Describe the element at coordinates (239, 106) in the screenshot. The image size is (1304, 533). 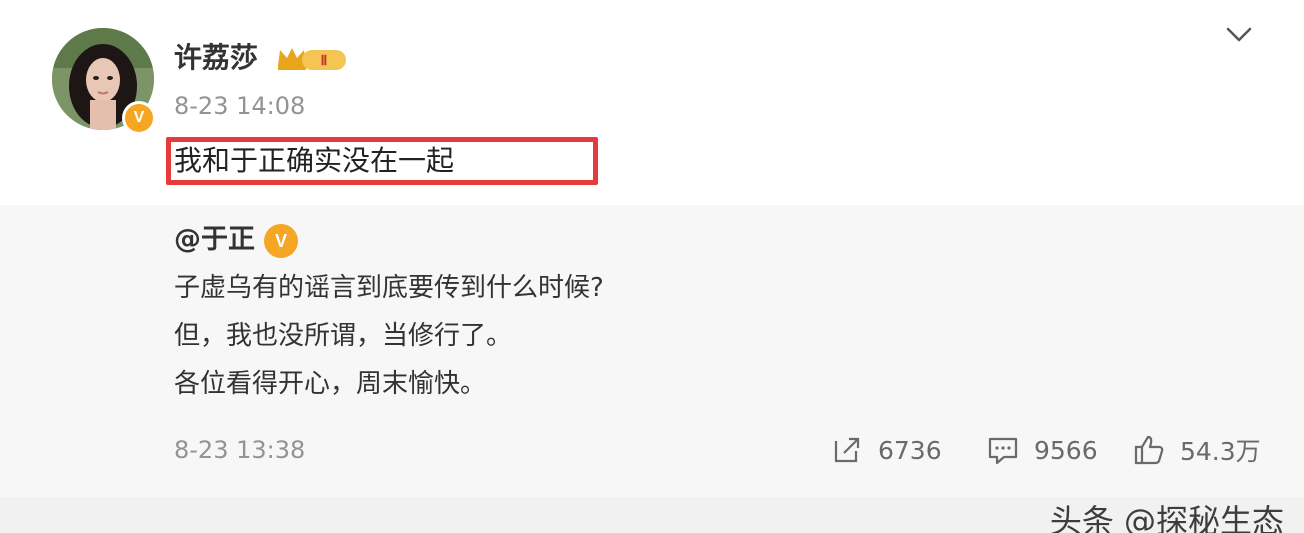
I see `post-timestamp: 8-23 14:08` at that location.